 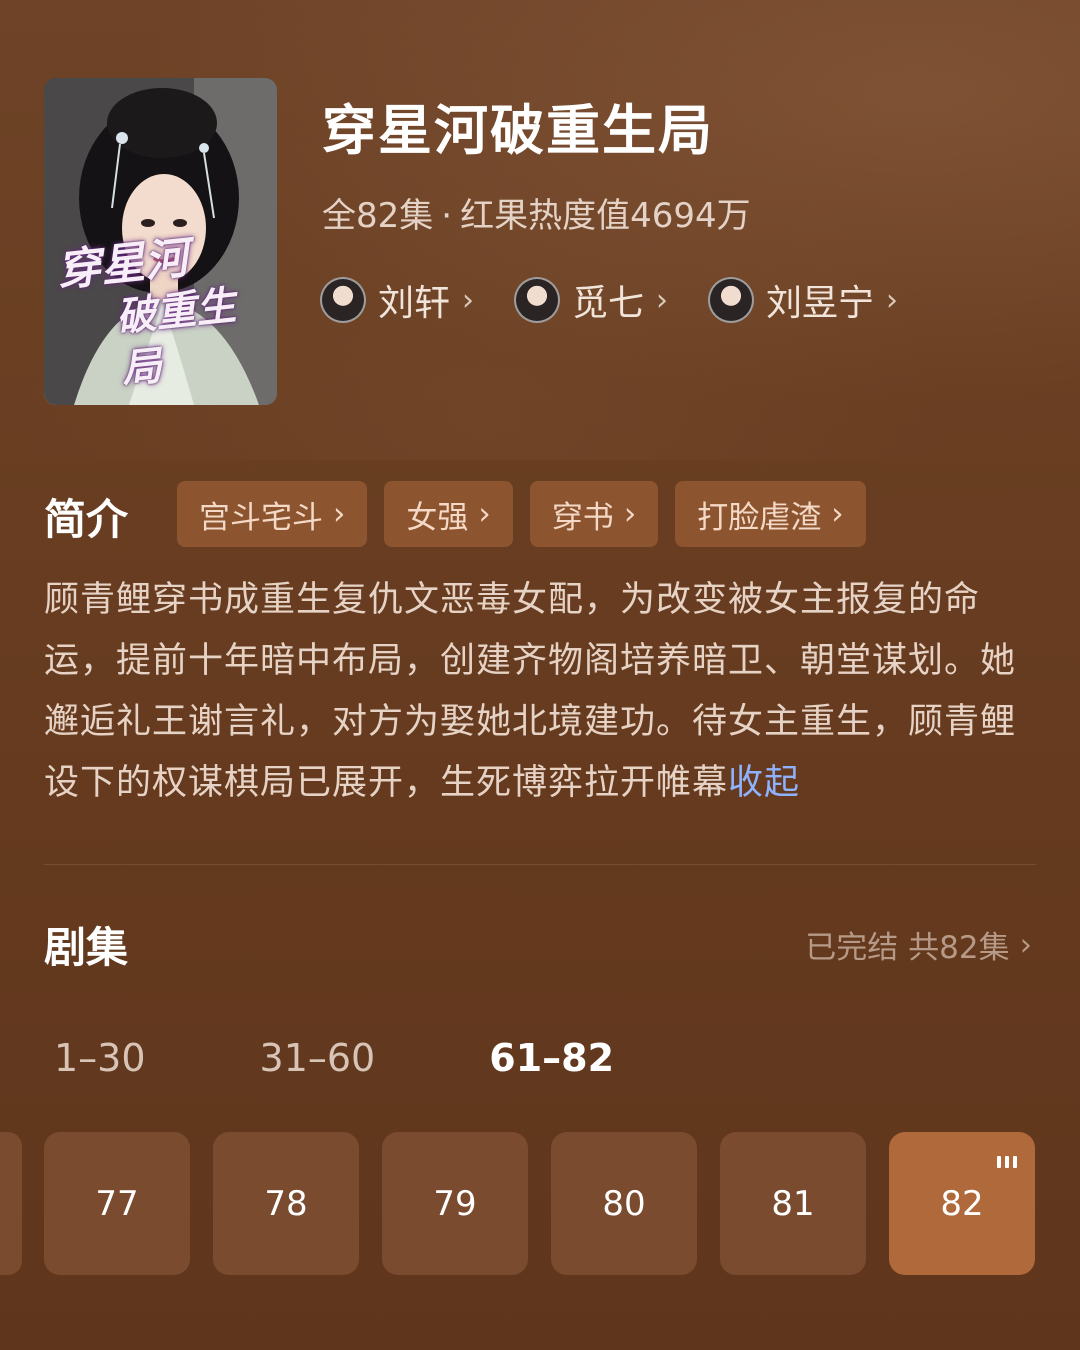 I want to click on episode-number: 82, so click(x=962, y=1203).